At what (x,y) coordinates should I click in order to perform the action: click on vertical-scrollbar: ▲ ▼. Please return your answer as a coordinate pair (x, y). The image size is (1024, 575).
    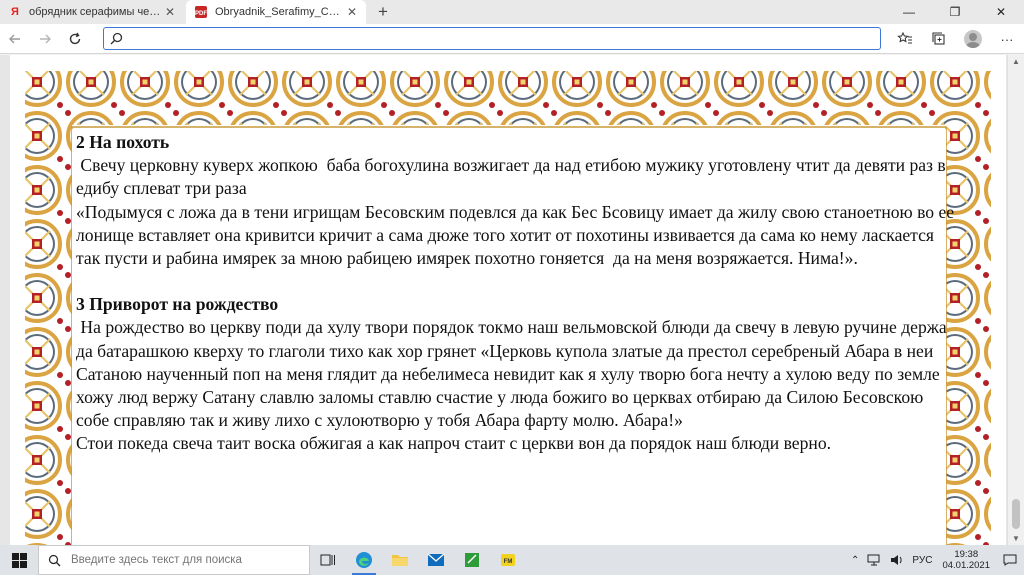
    Looking at the image, I should click on (1015, 300).